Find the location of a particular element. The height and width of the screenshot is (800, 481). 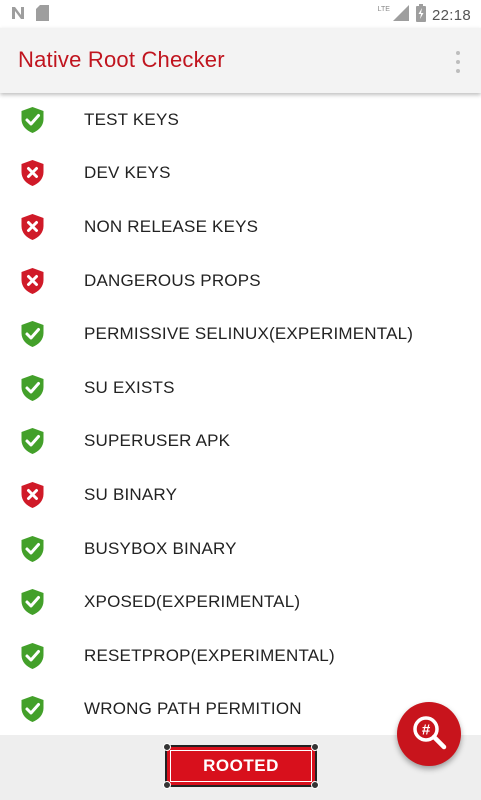

check-label: RESETPROP(EXPERIMENTAL) is located at coordinates (209, 655).